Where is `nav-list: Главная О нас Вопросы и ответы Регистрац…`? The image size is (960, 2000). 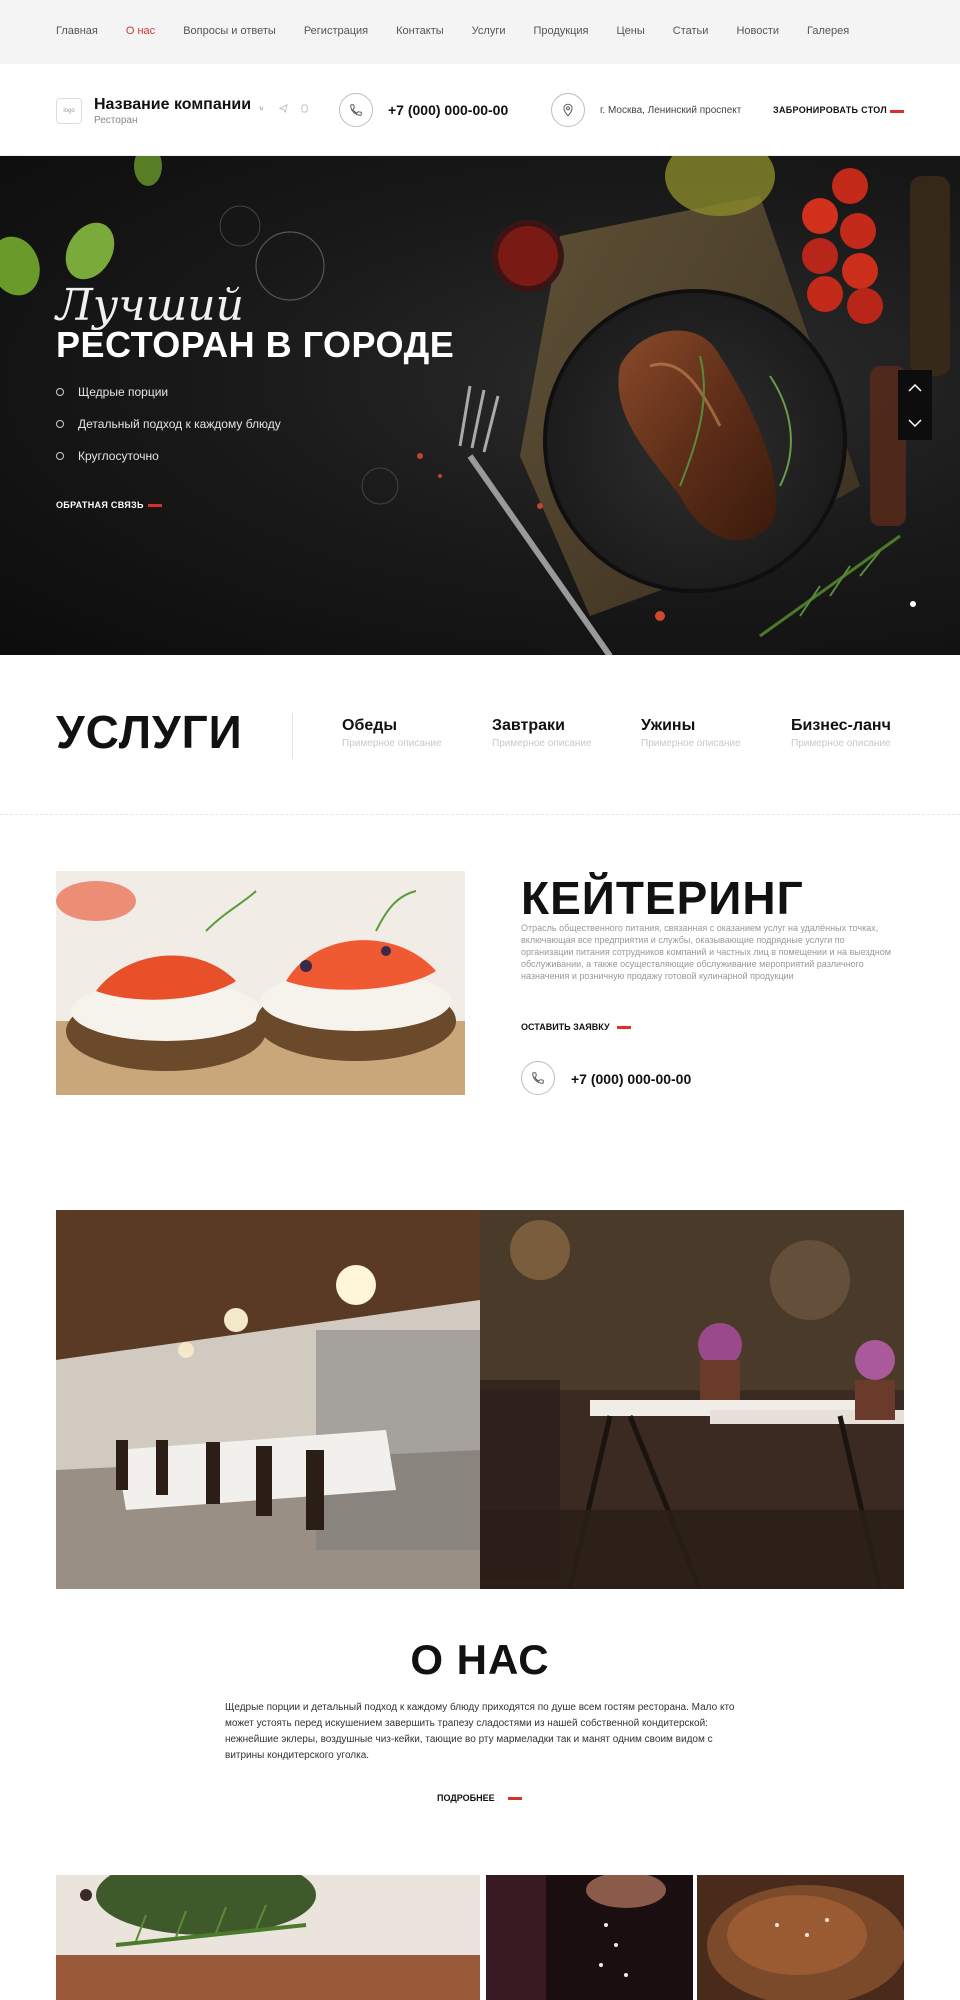 nav-list: Главная О нас Вопросы и ответы Регистрац… is located at coordinates (466, 31).